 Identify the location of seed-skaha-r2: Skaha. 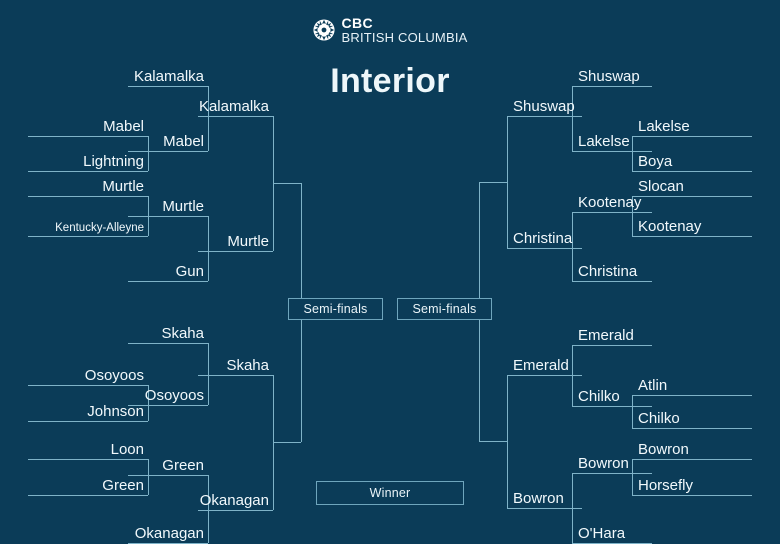
(168, 335).